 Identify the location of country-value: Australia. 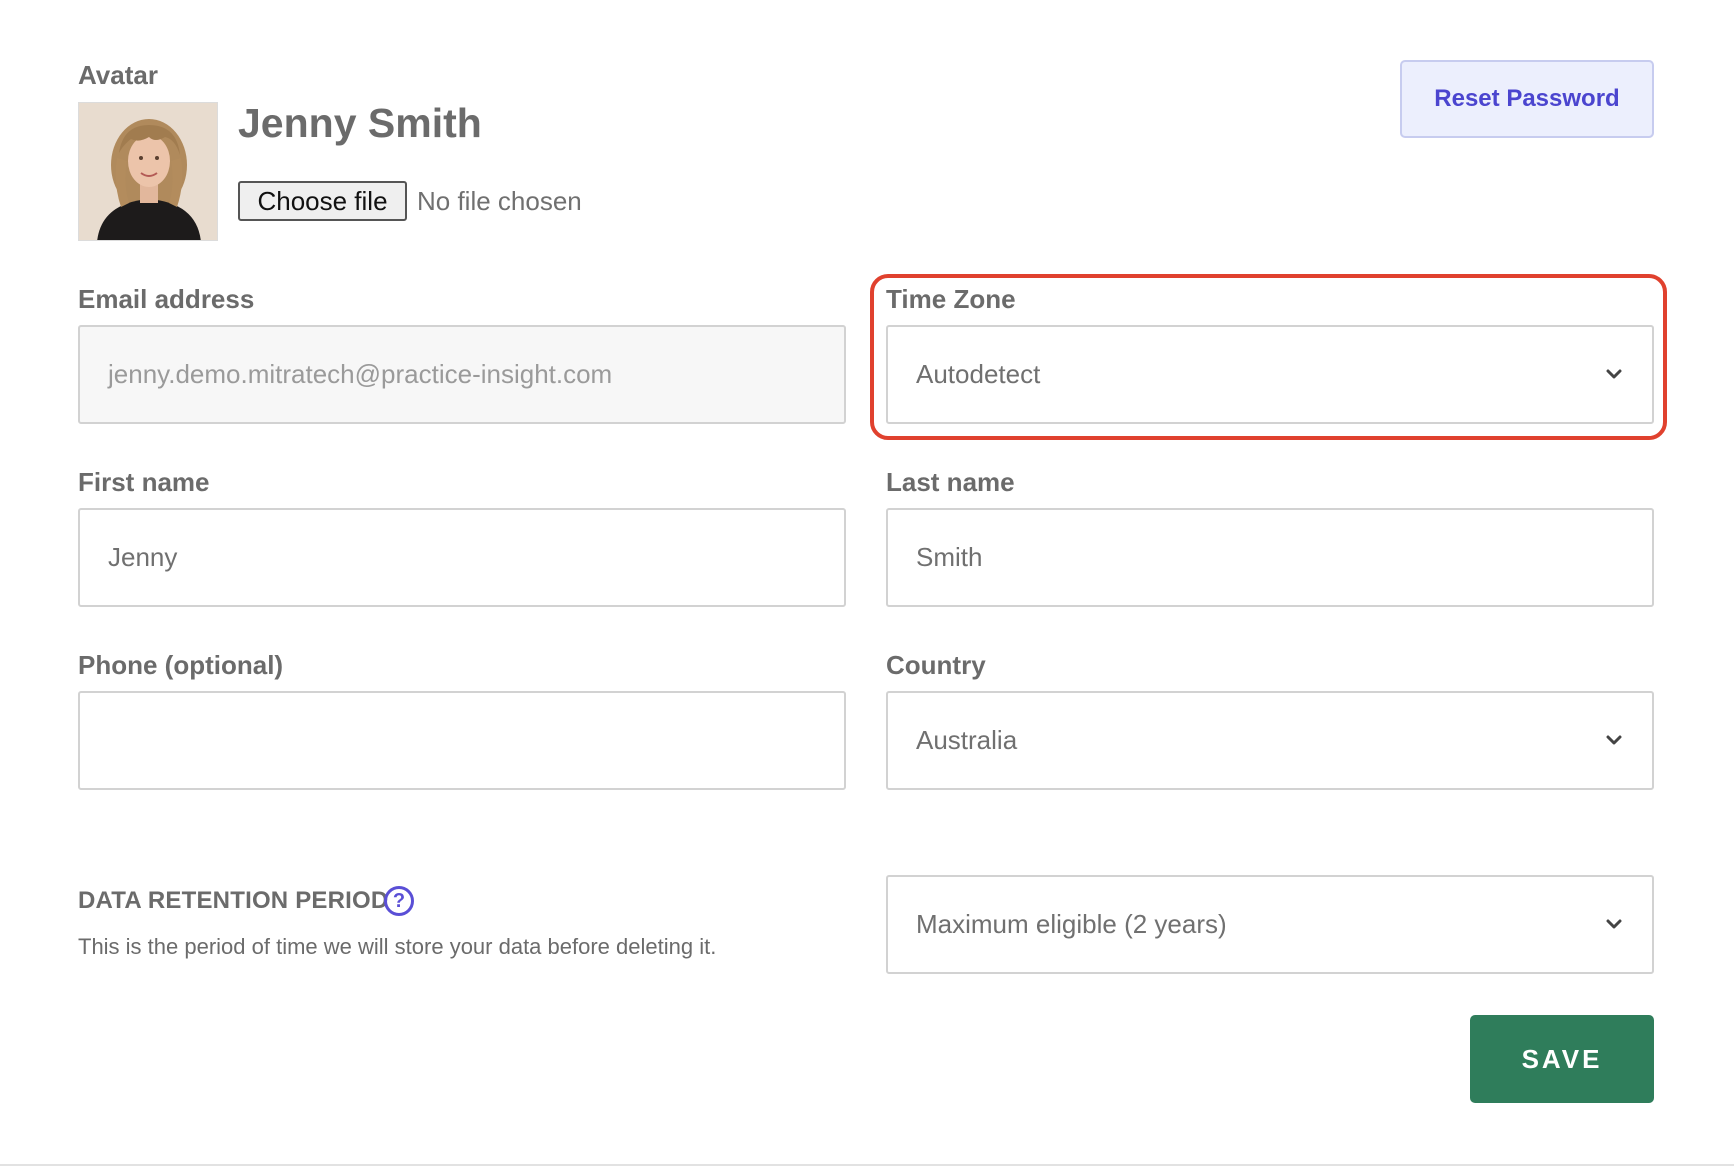
(967, 740).